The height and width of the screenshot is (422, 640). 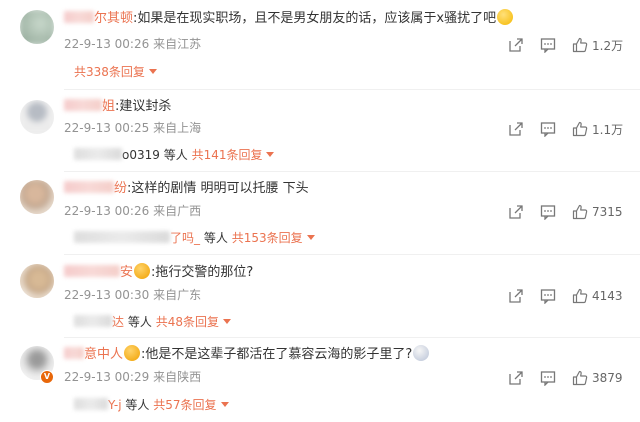 I want to click on comment-meta: 22-9-13 00:26 来自广西, so click(x=132, y=211).